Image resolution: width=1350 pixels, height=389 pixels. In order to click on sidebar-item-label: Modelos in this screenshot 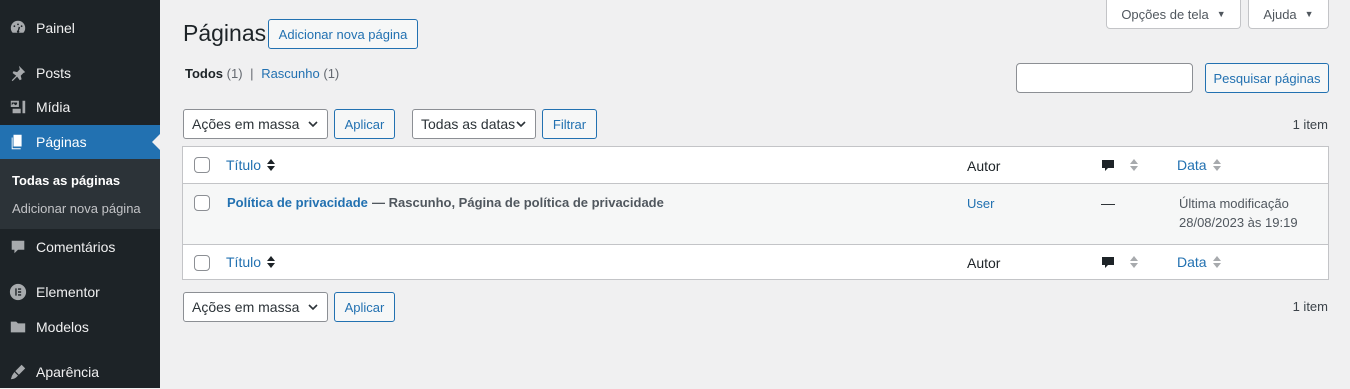, I will do `click(62, 327)`.